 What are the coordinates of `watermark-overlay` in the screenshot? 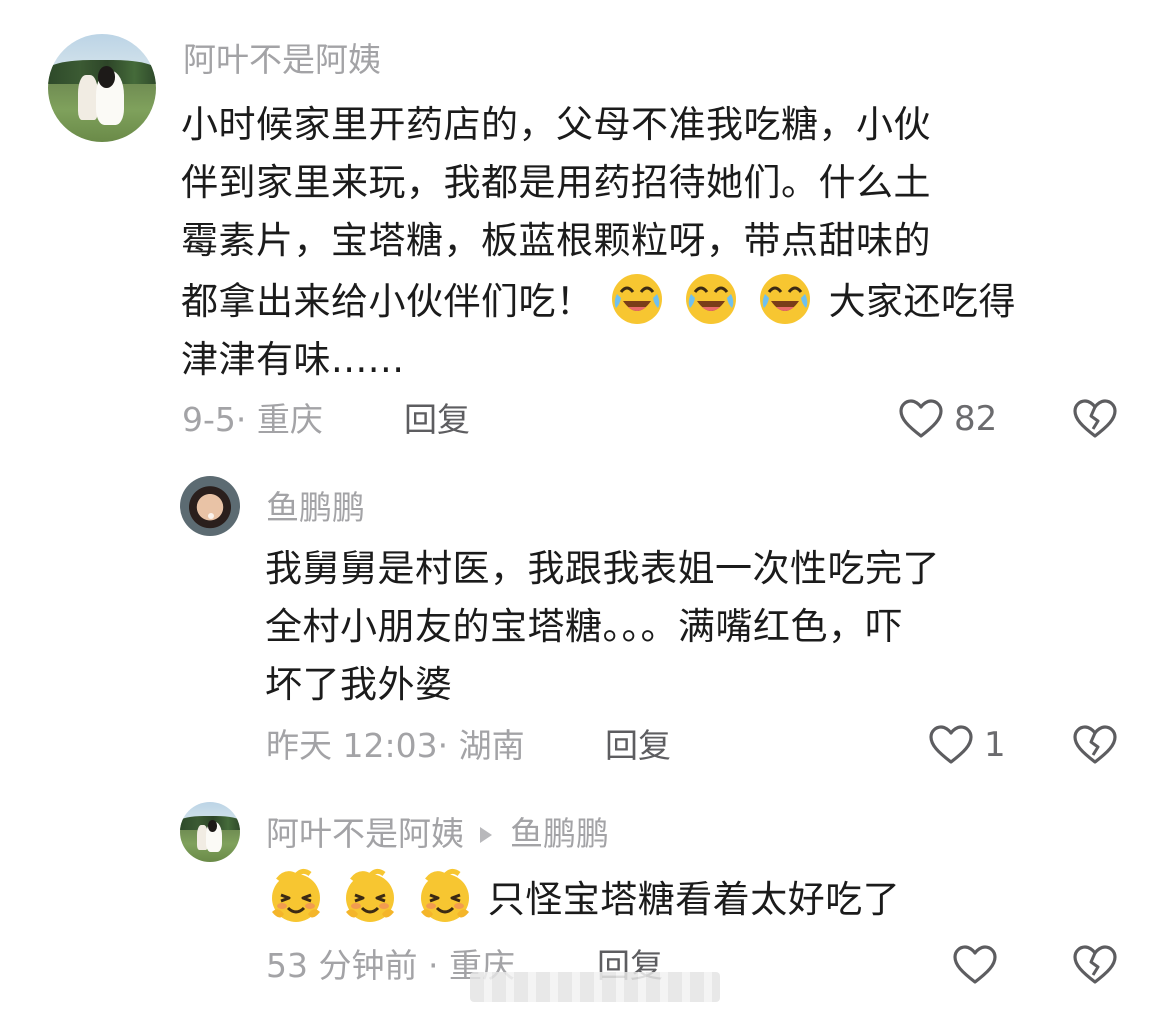 It's located at (595, 987).